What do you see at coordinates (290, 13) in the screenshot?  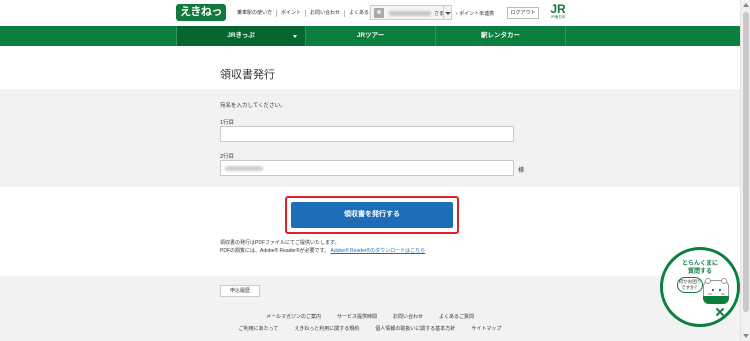 I see `util-link-points: ポイント` at bounding box center [290, 13].